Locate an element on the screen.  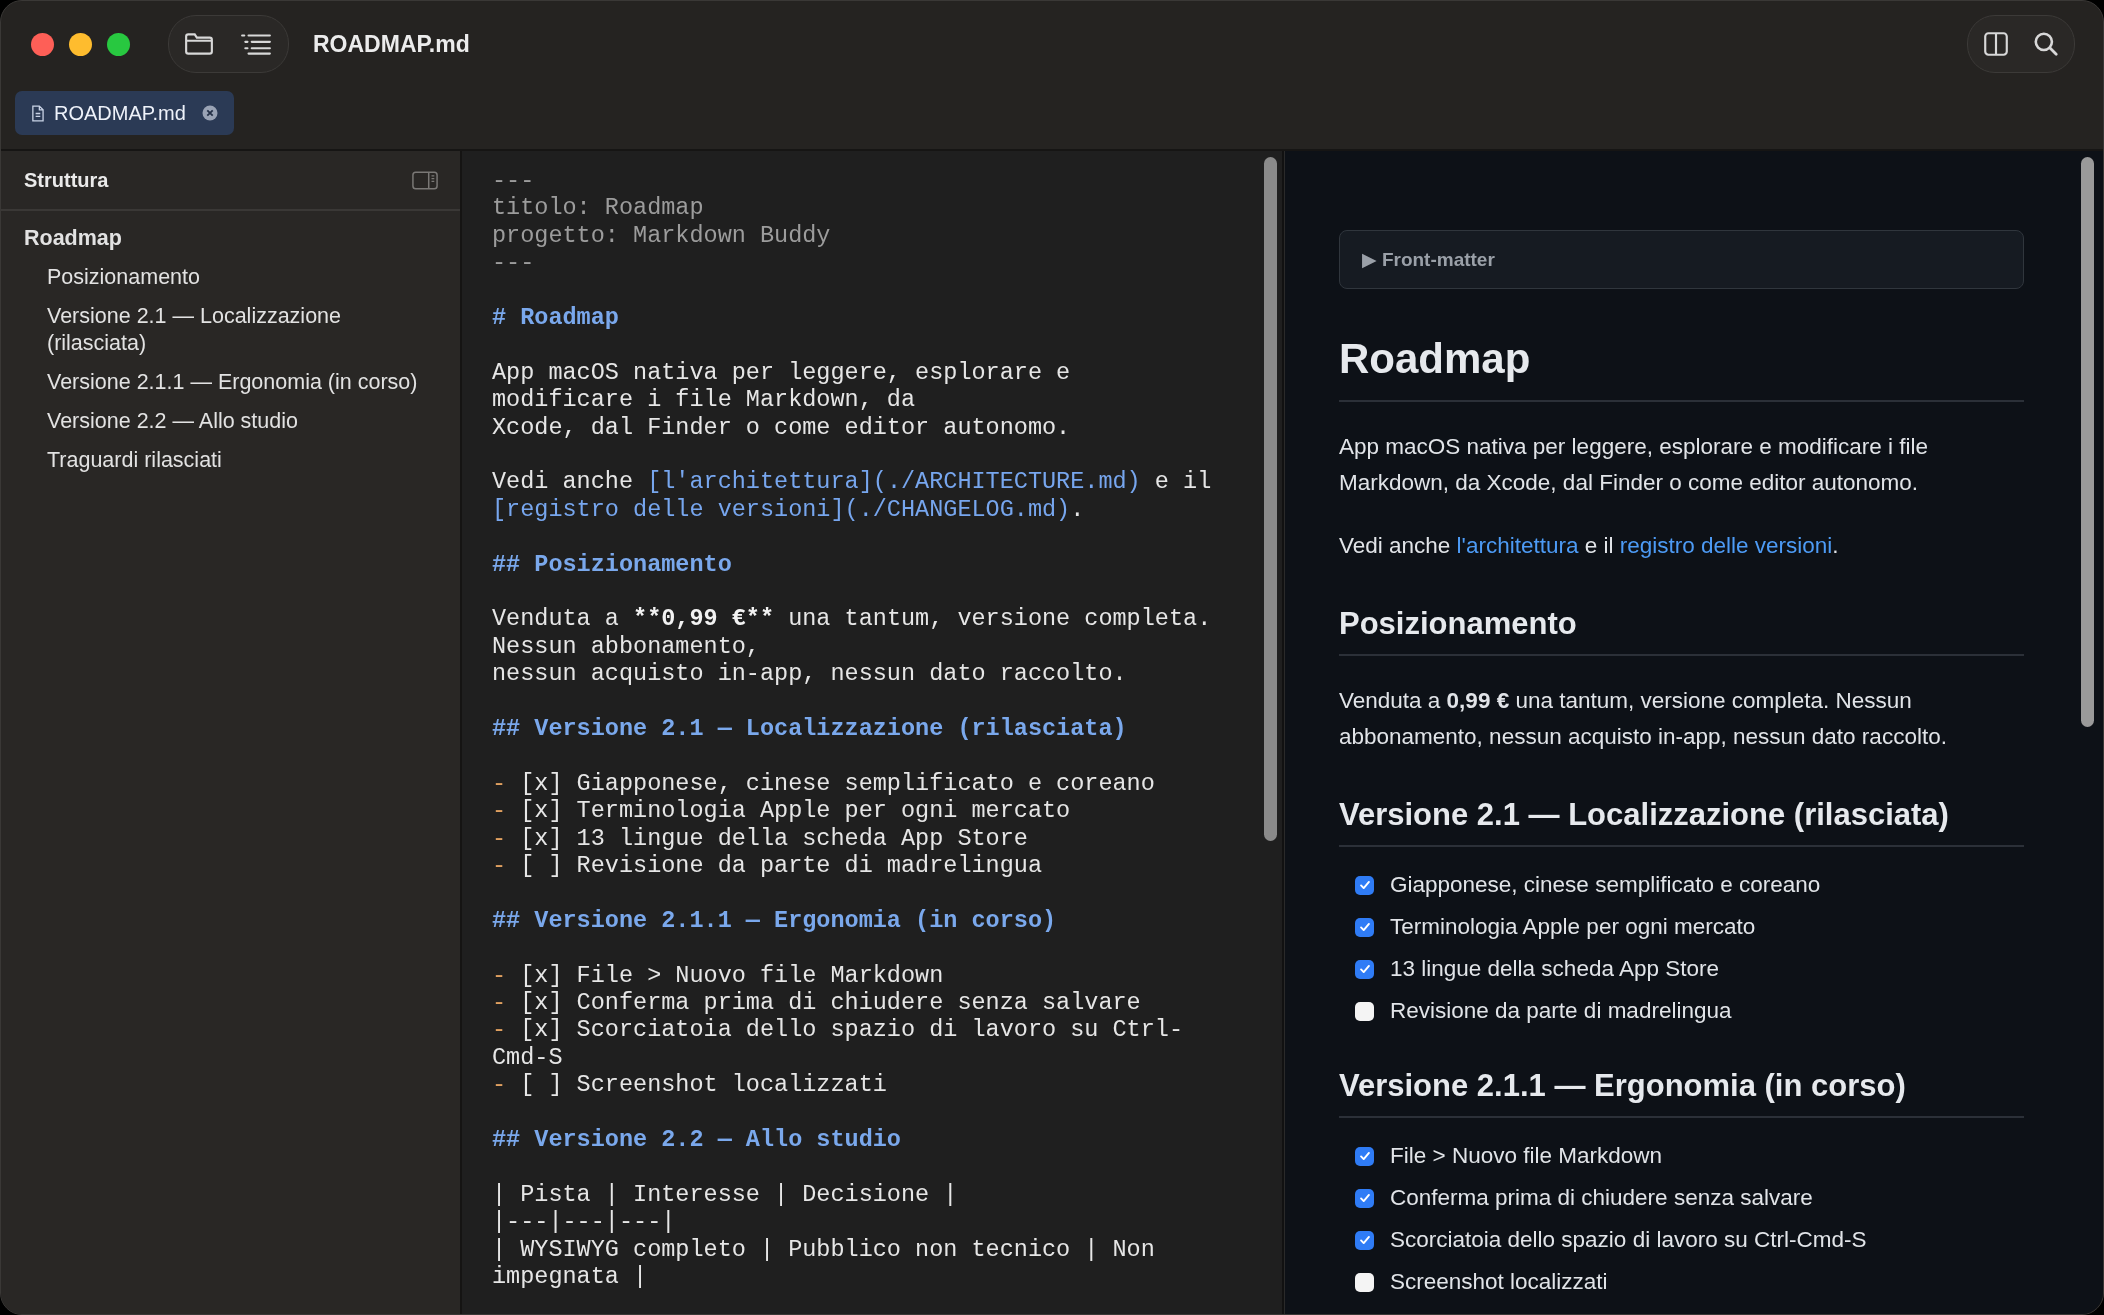
window-title: ROADMAP.md is located at coordinates (391, 44).